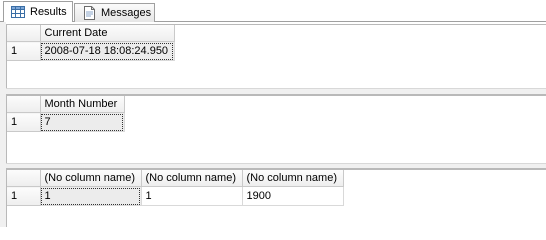 Image resolution: width=546 pixels, height=240 pixels. I want to click on tab-messages: Messages, so click(114, 12).